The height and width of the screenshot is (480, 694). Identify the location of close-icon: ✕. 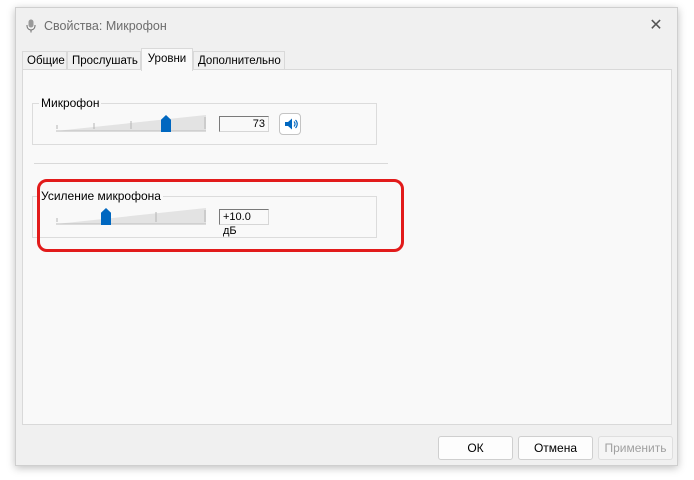
(656, 25).